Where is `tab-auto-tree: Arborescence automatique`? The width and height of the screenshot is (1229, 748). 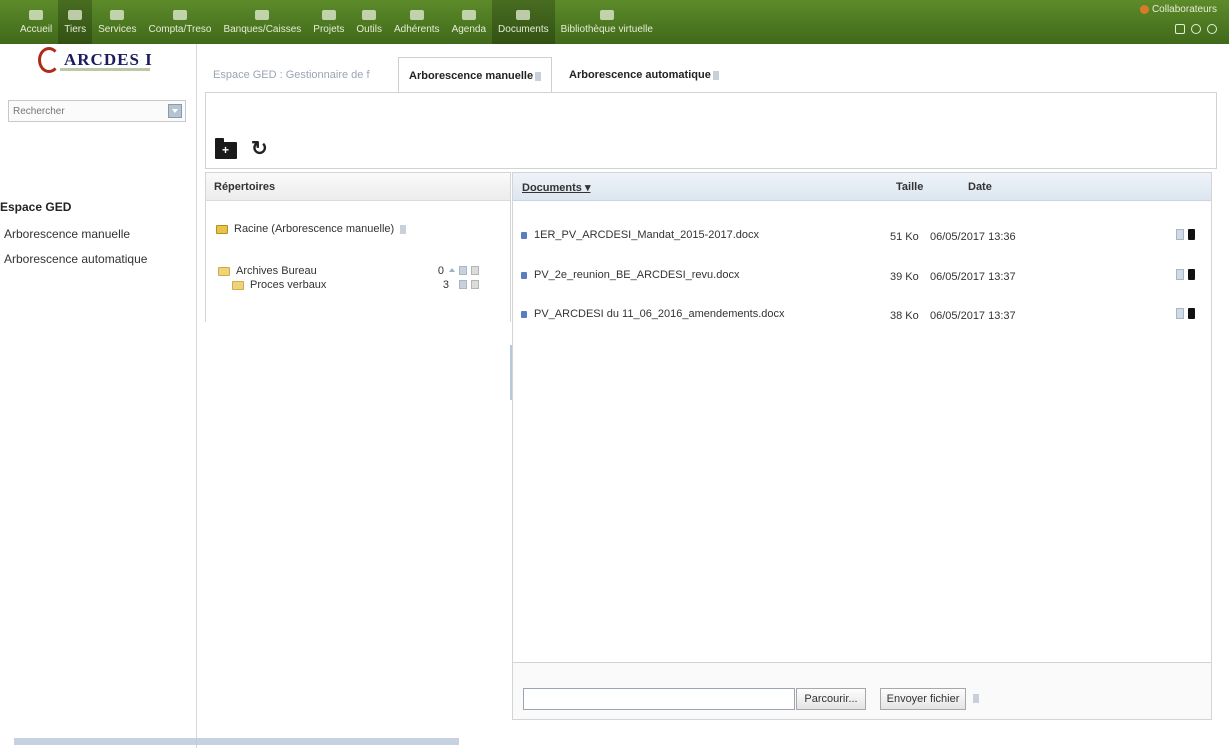 tab-auto-tree: Arborescence automatique is located at coordinates (644, 75).